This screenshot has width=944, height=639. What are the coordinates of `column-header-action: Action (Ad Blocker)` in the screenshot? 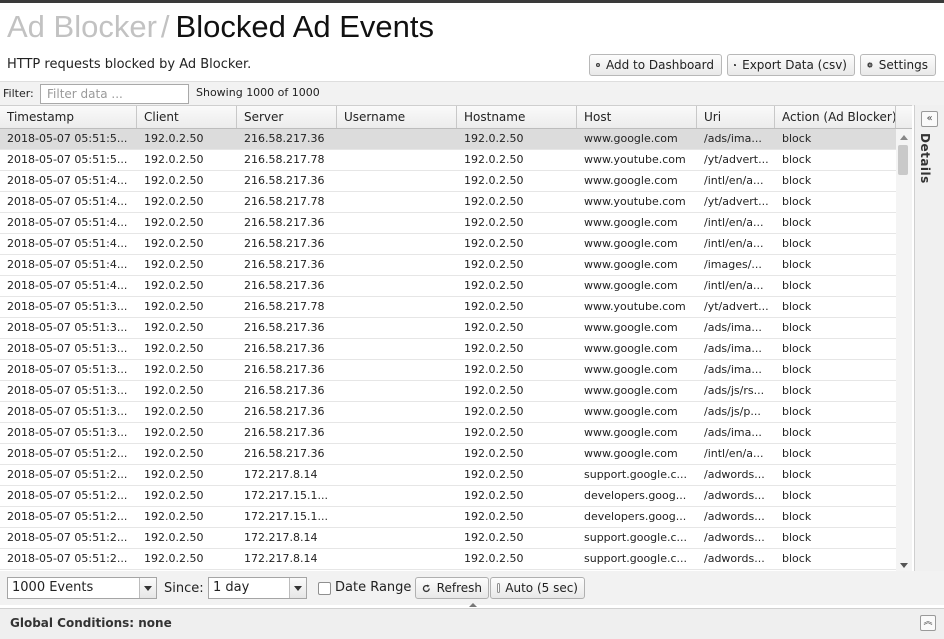 It's located at (835, 117).